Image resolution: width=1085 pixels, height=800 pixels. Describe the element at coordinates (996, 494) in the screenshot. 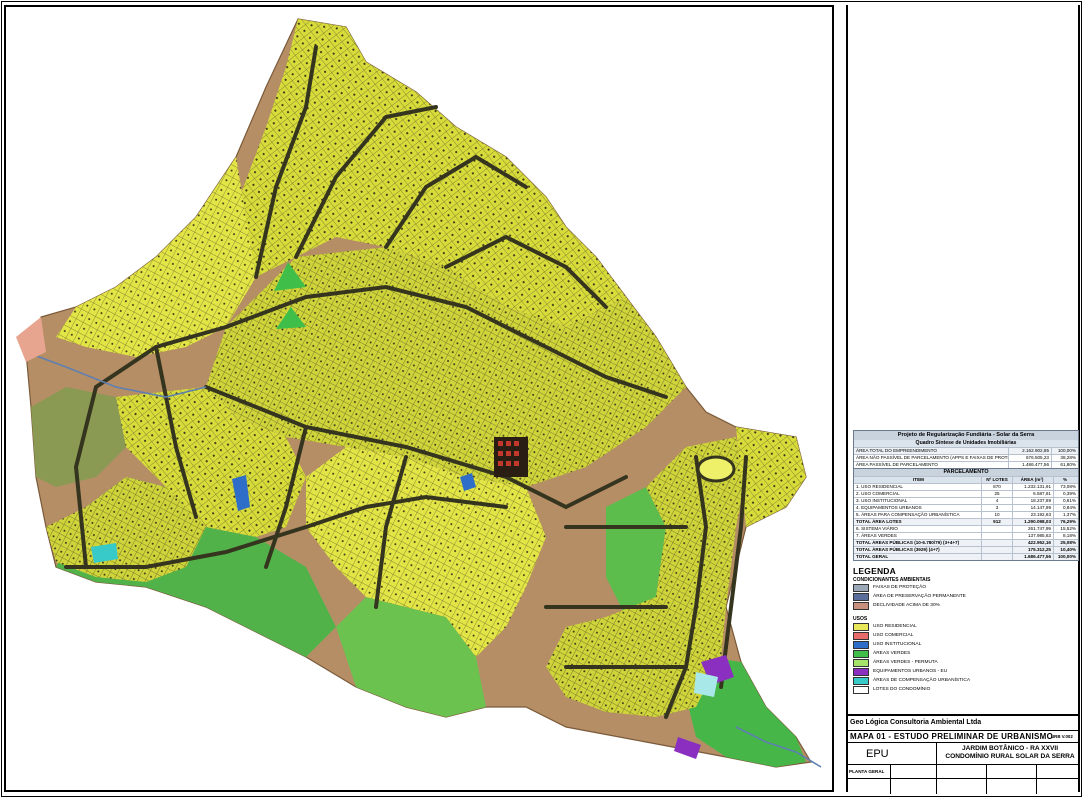

I see `parcelamento-cell: 25` at that location.